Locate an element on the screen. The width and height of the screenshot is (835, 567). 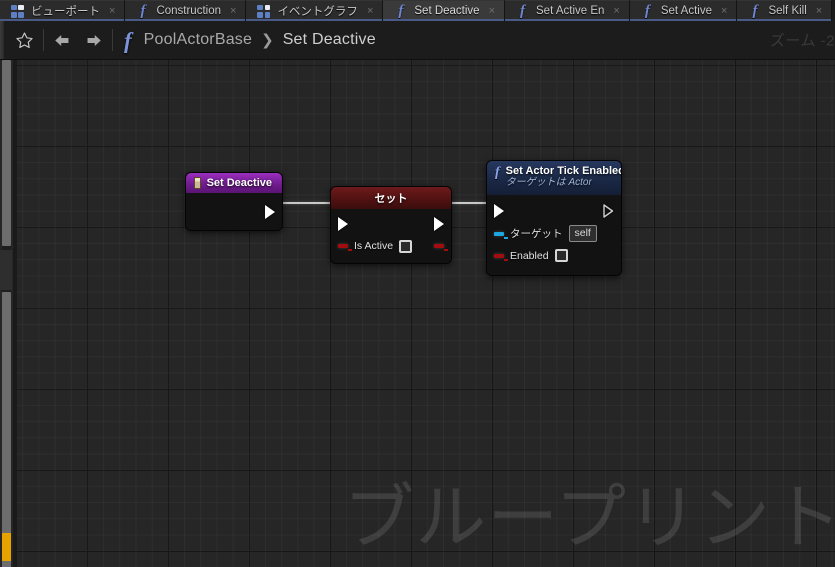
tab-set-deactive: f Set Deactive × is located at coordinates (444, 10).